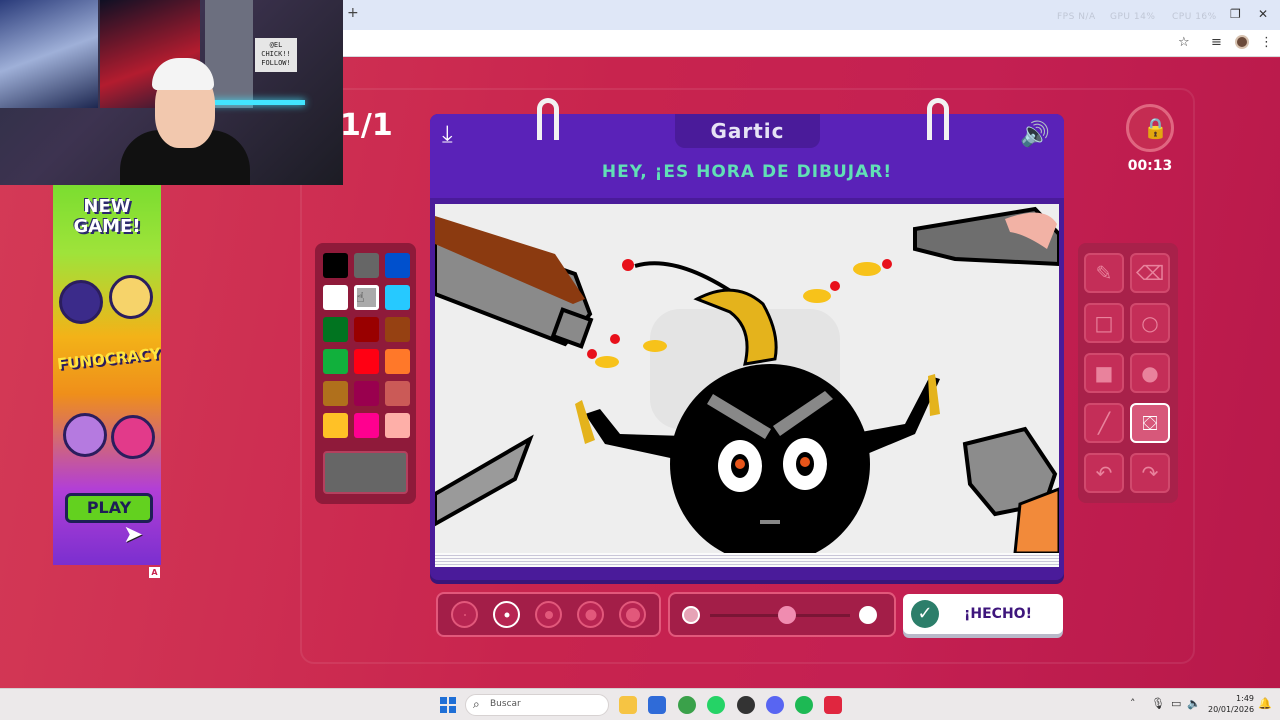 Image resolution: width=1280 pixels, height=720 pixels. What do you see at coordinates (1150, 423) in the screenshot?
I see `fill-bucket-tool-icon: ⛋` at bounding box center [1150, 423].